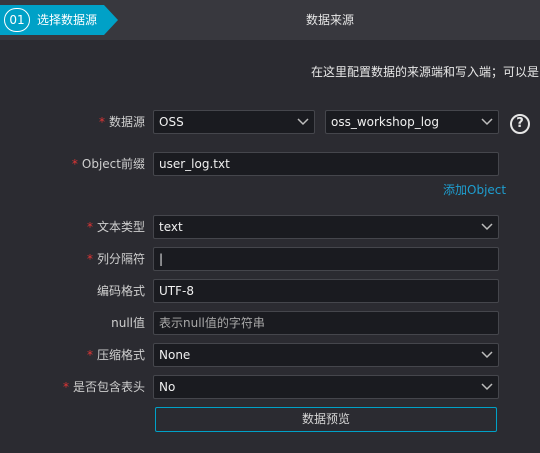 This screenshot has height=453, width=540. Describe the element at coordinates (115, 355) in the screenshot. I see `compression-label: * 压缩格式` at that location.